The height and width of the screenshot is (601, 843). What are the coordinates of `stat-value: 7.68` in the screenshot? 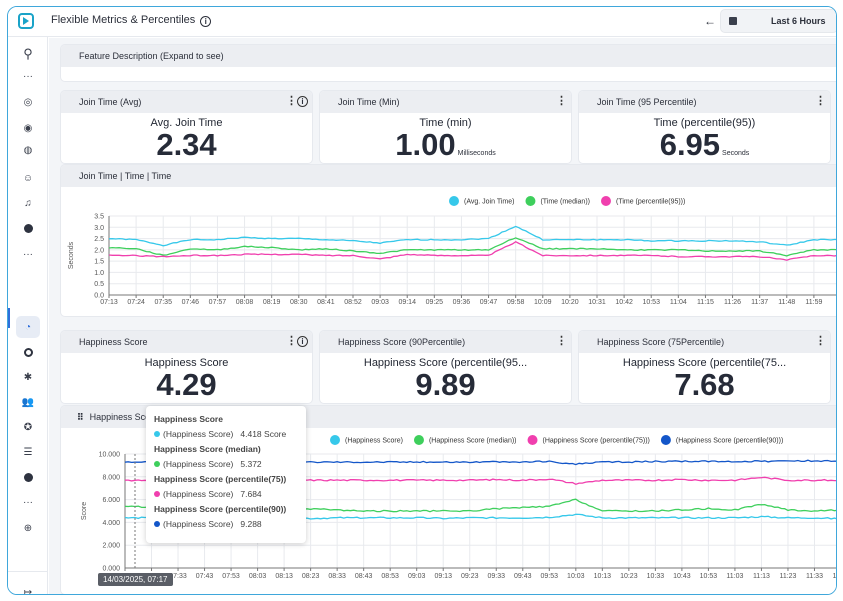 It's located at (704, 384).